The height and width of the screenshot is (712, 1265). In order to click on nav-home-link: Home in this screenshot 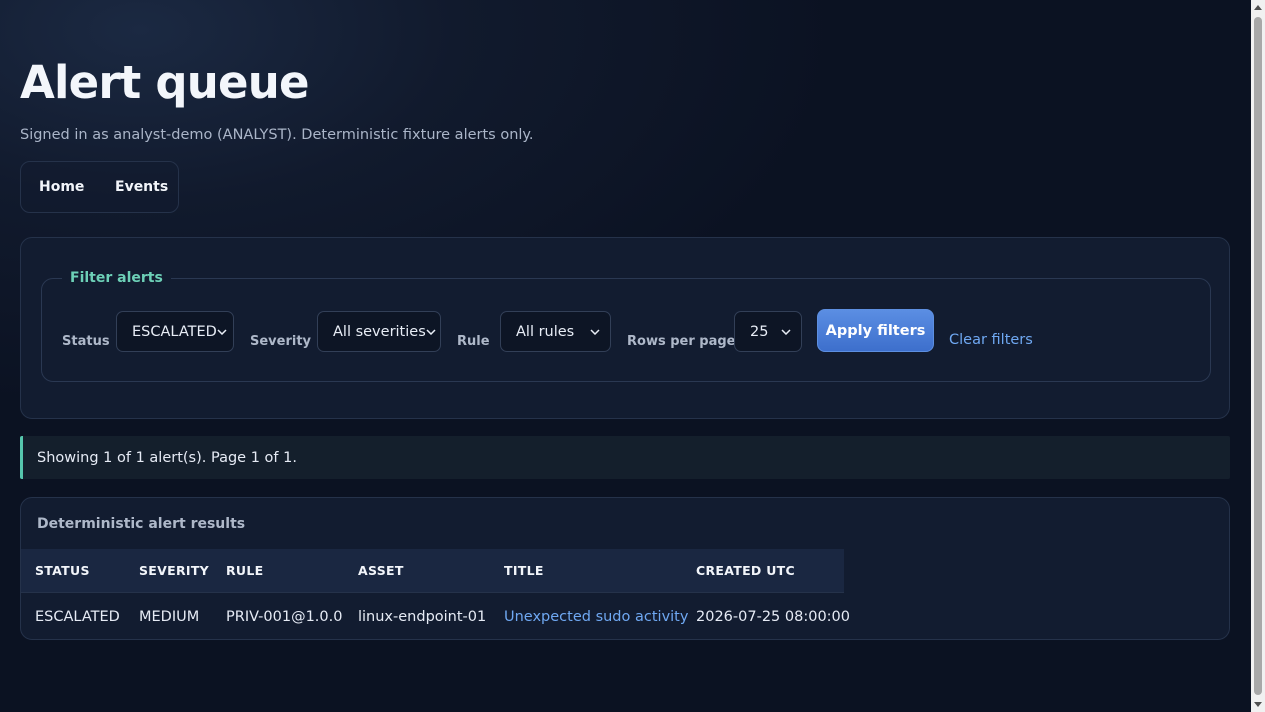, I will do `click(61, 187)`.